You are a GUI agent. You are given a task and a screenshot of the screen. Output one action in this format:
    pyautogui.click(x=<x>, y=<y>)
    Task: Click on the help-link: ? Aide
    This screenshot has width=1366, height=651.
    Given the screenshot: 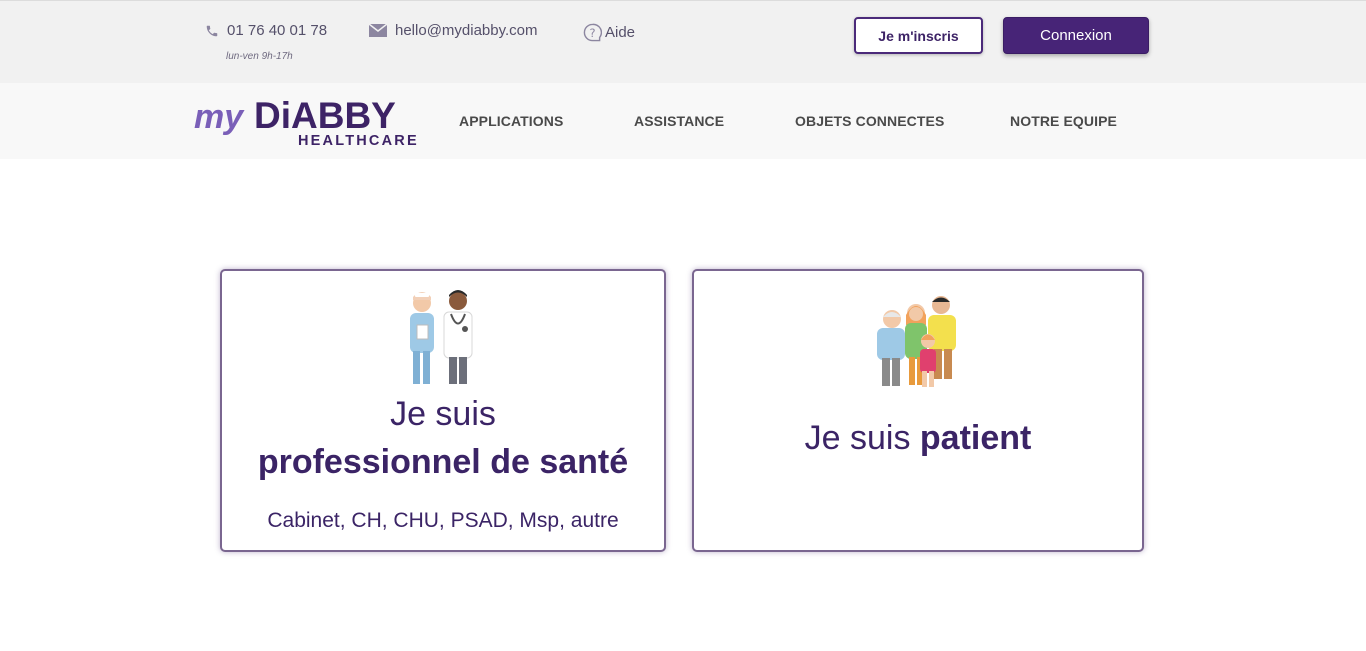 What is the action you would take?
    pyautogui.click(x=609, y=32)
    